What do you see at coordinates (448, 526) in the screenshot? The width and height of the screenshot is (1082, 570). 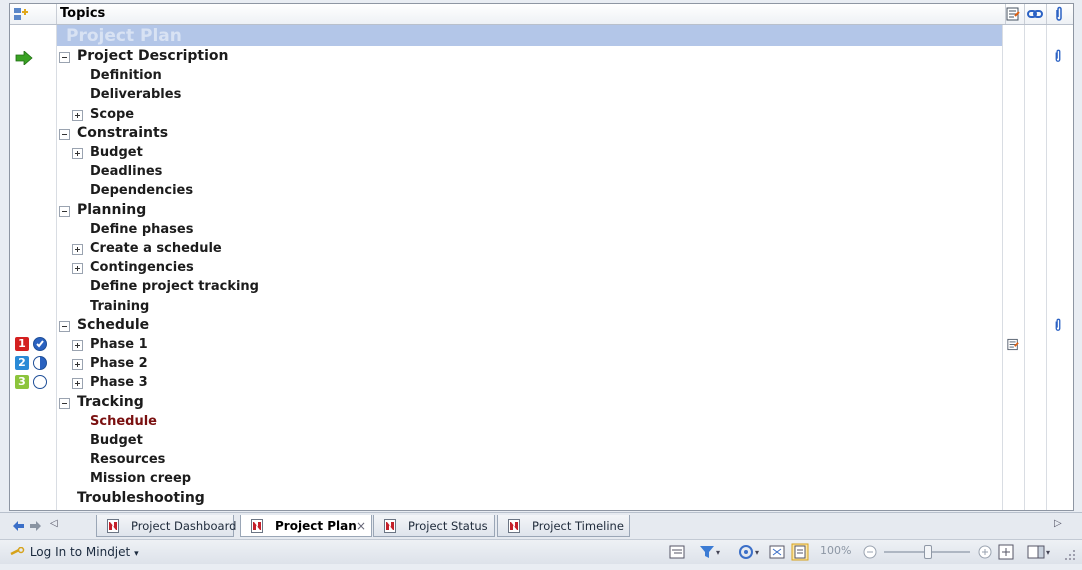 I see `tab-label: Project Status` at bounding box center [448, 526].